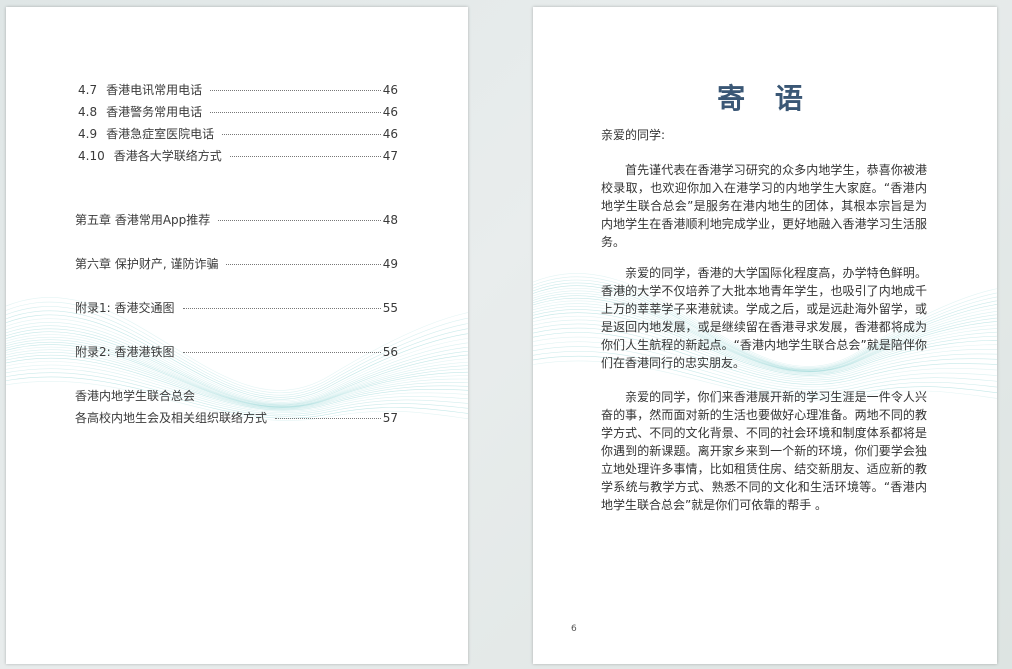 The width and height of the screenshot is (1012, 669). I want to click on toc-entry-appendix-1: 附录1: 香港交通图 55, so click(236, 307).